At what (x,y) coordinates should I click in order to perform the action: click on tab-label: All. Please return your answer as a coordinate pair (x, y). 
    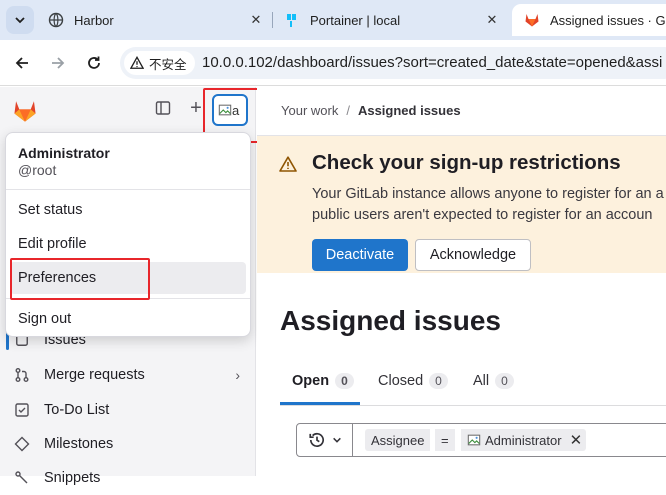
    Looking at the image, I should click on (481, 381).